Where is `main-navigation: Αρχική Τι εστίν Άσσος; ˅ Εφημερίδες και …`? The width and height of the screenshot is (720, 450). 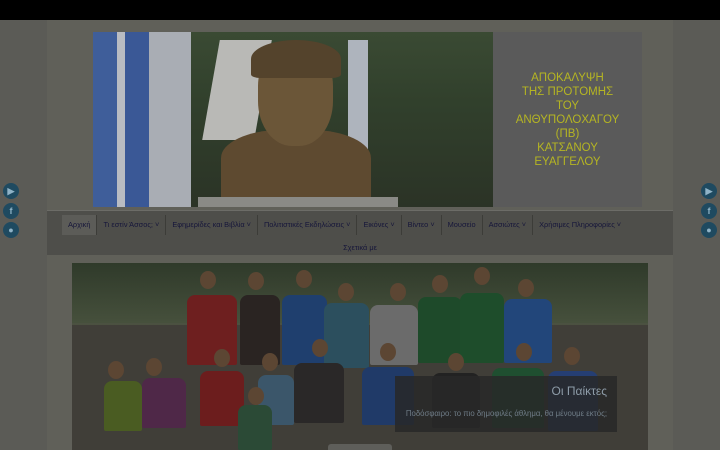
main-navigation: Αρχική Τι εστίν Άσσος; ˅ Εφημερίδες και … is located at coordinates (360, 232).